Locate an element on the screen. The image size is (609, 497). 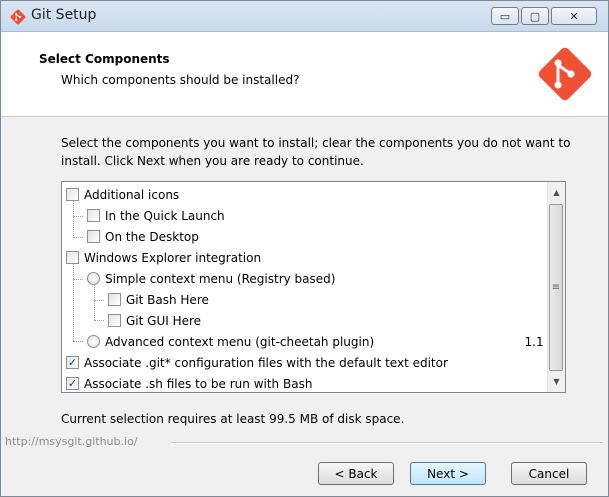
cancel-button-label: Cancel is located at coordinates (549, 473).